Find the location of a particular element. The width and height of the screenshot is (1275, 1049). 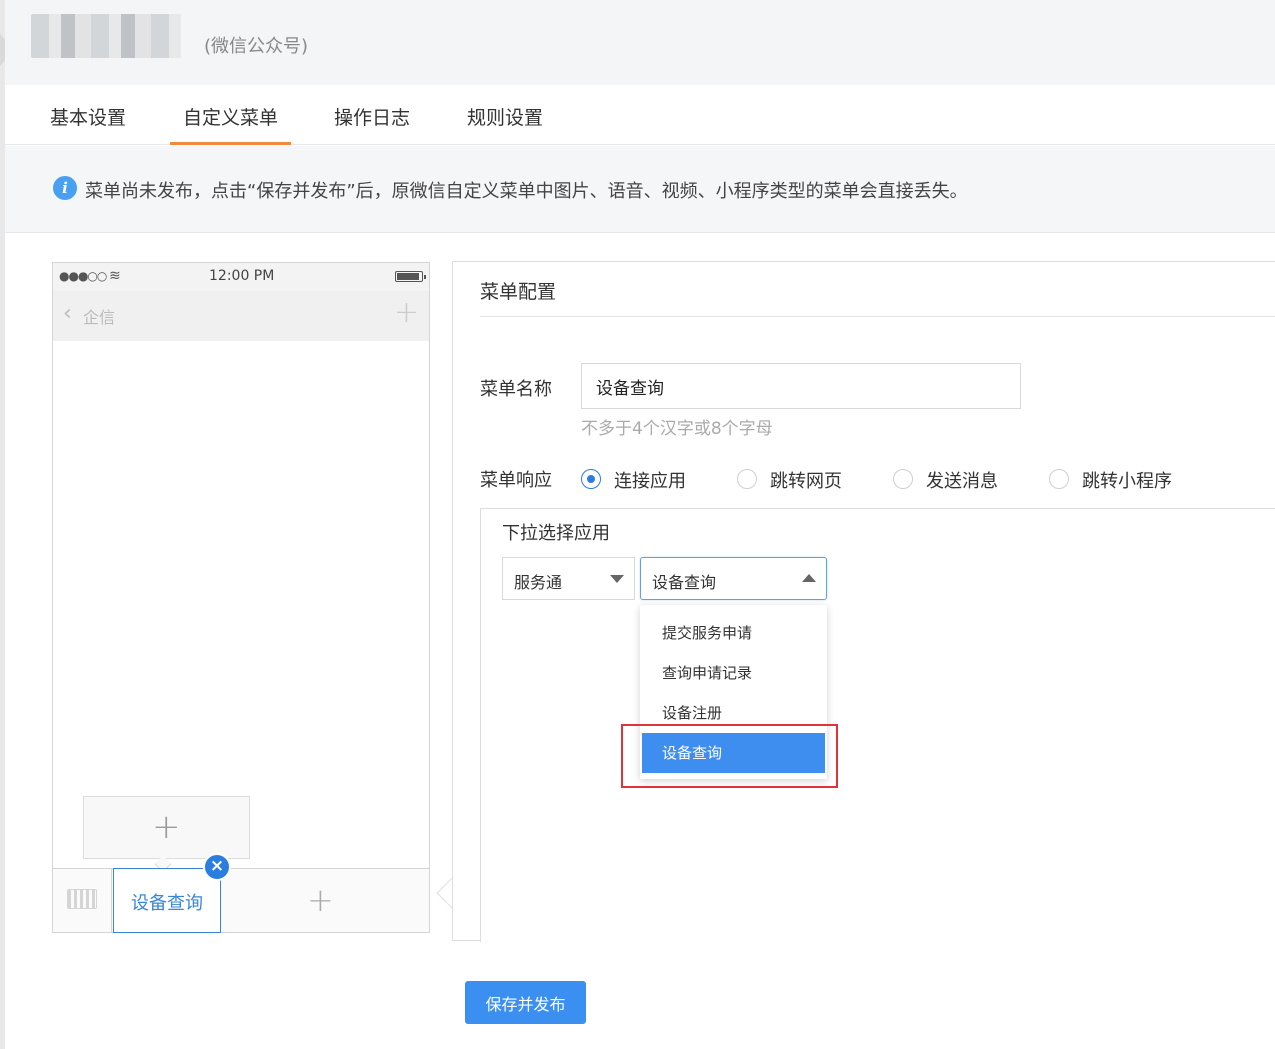

phone-nav-bar: ‹ 企信 + is located at coordinates (241, 316).